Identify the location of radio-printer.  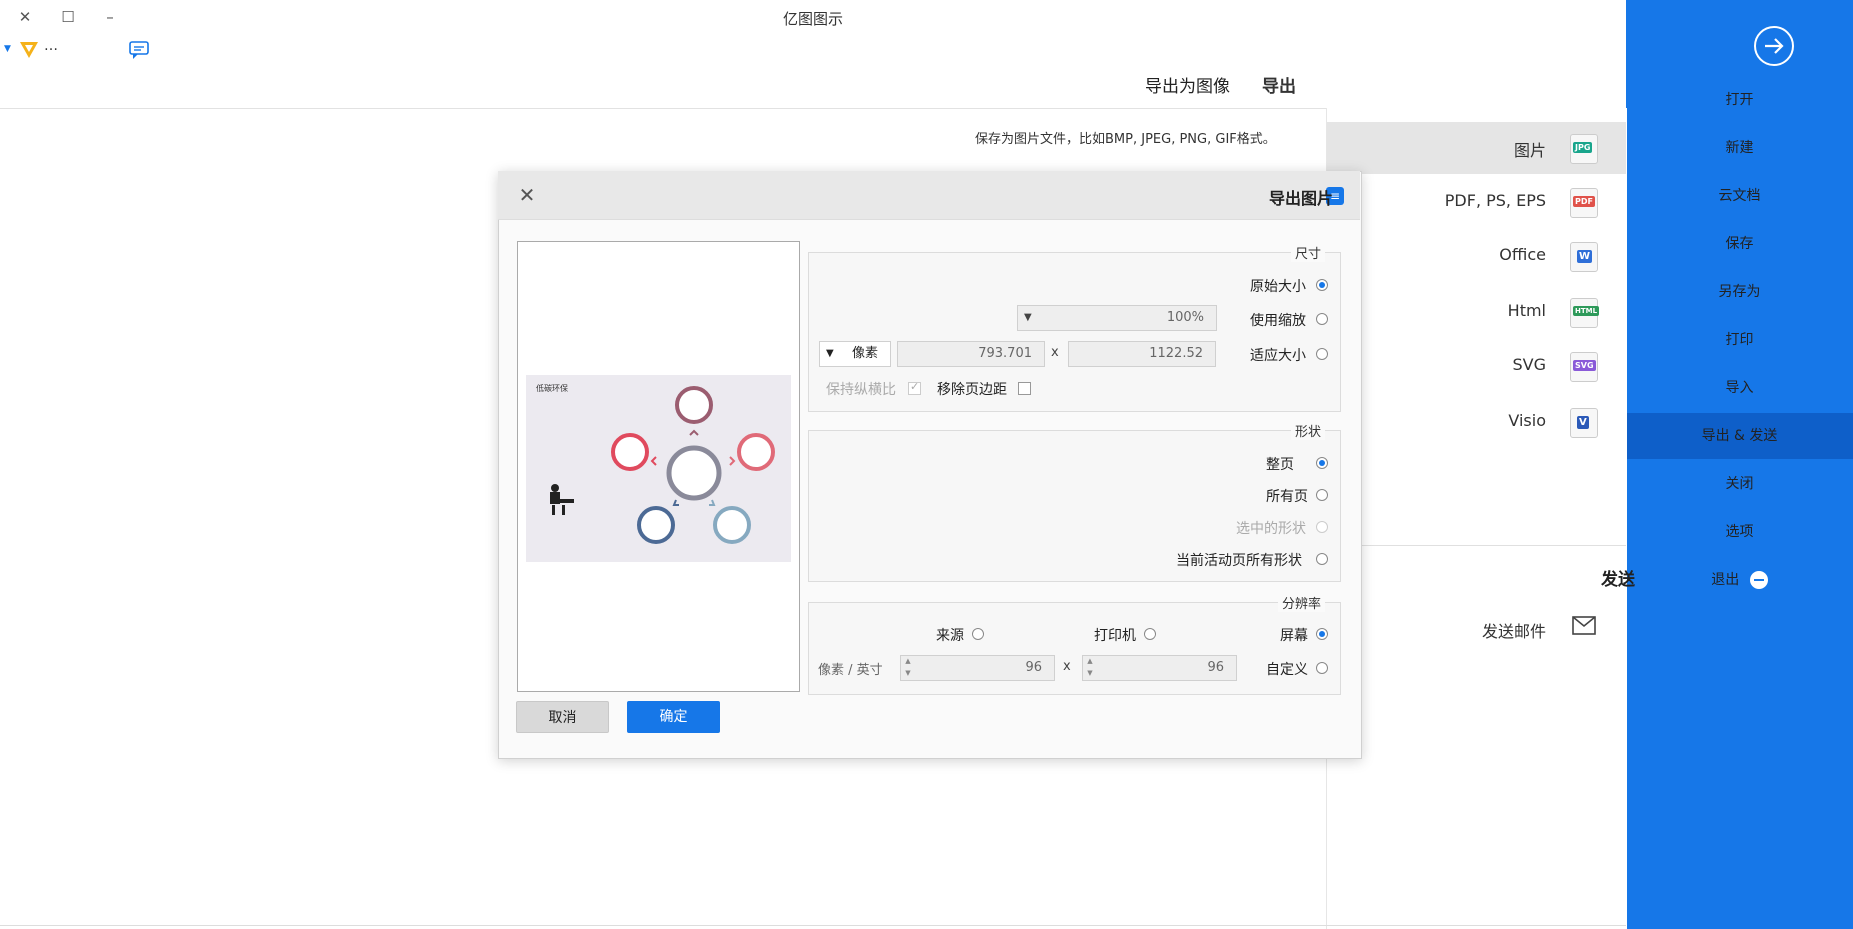
(1150, 634).